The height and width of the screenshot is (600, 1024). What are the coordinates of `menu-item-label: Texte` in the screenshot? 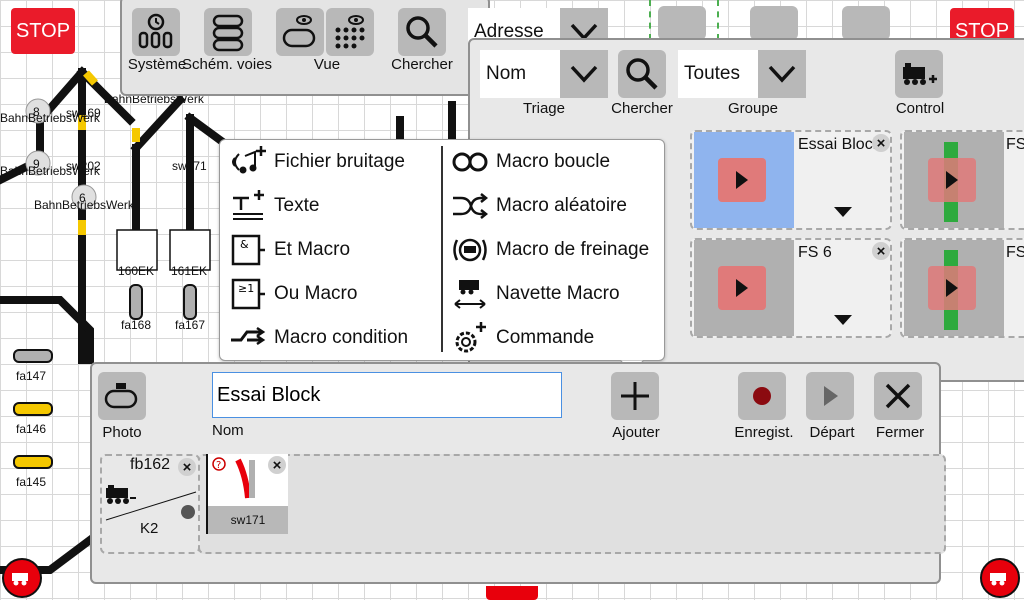 It's located at (297, 205).